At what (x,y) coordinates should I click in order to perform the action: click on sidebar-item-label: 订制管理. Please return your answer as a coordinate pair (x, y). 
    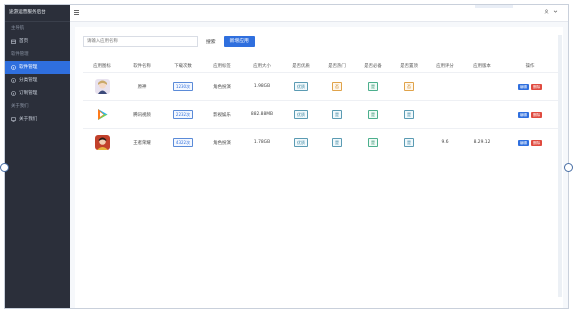
    Looking at the image, I should click on (28, 93).